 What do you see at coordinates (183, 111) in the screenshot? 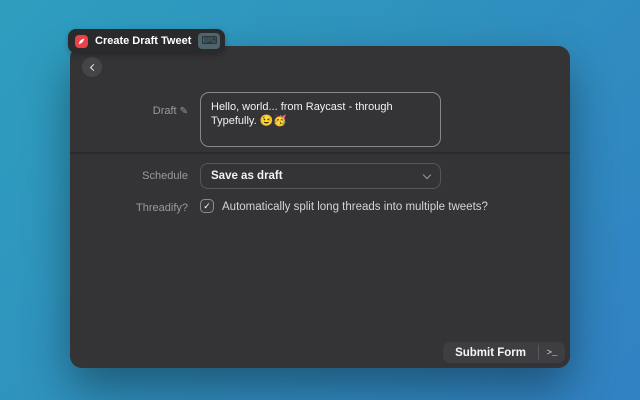
I see `pencil-icon: ✎` at bounding box center [183, 111].